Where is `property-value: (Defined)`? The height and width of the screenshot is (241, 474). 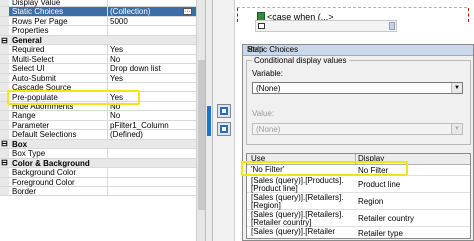 property-value: (Defined) is located at coordinates (153, 134).